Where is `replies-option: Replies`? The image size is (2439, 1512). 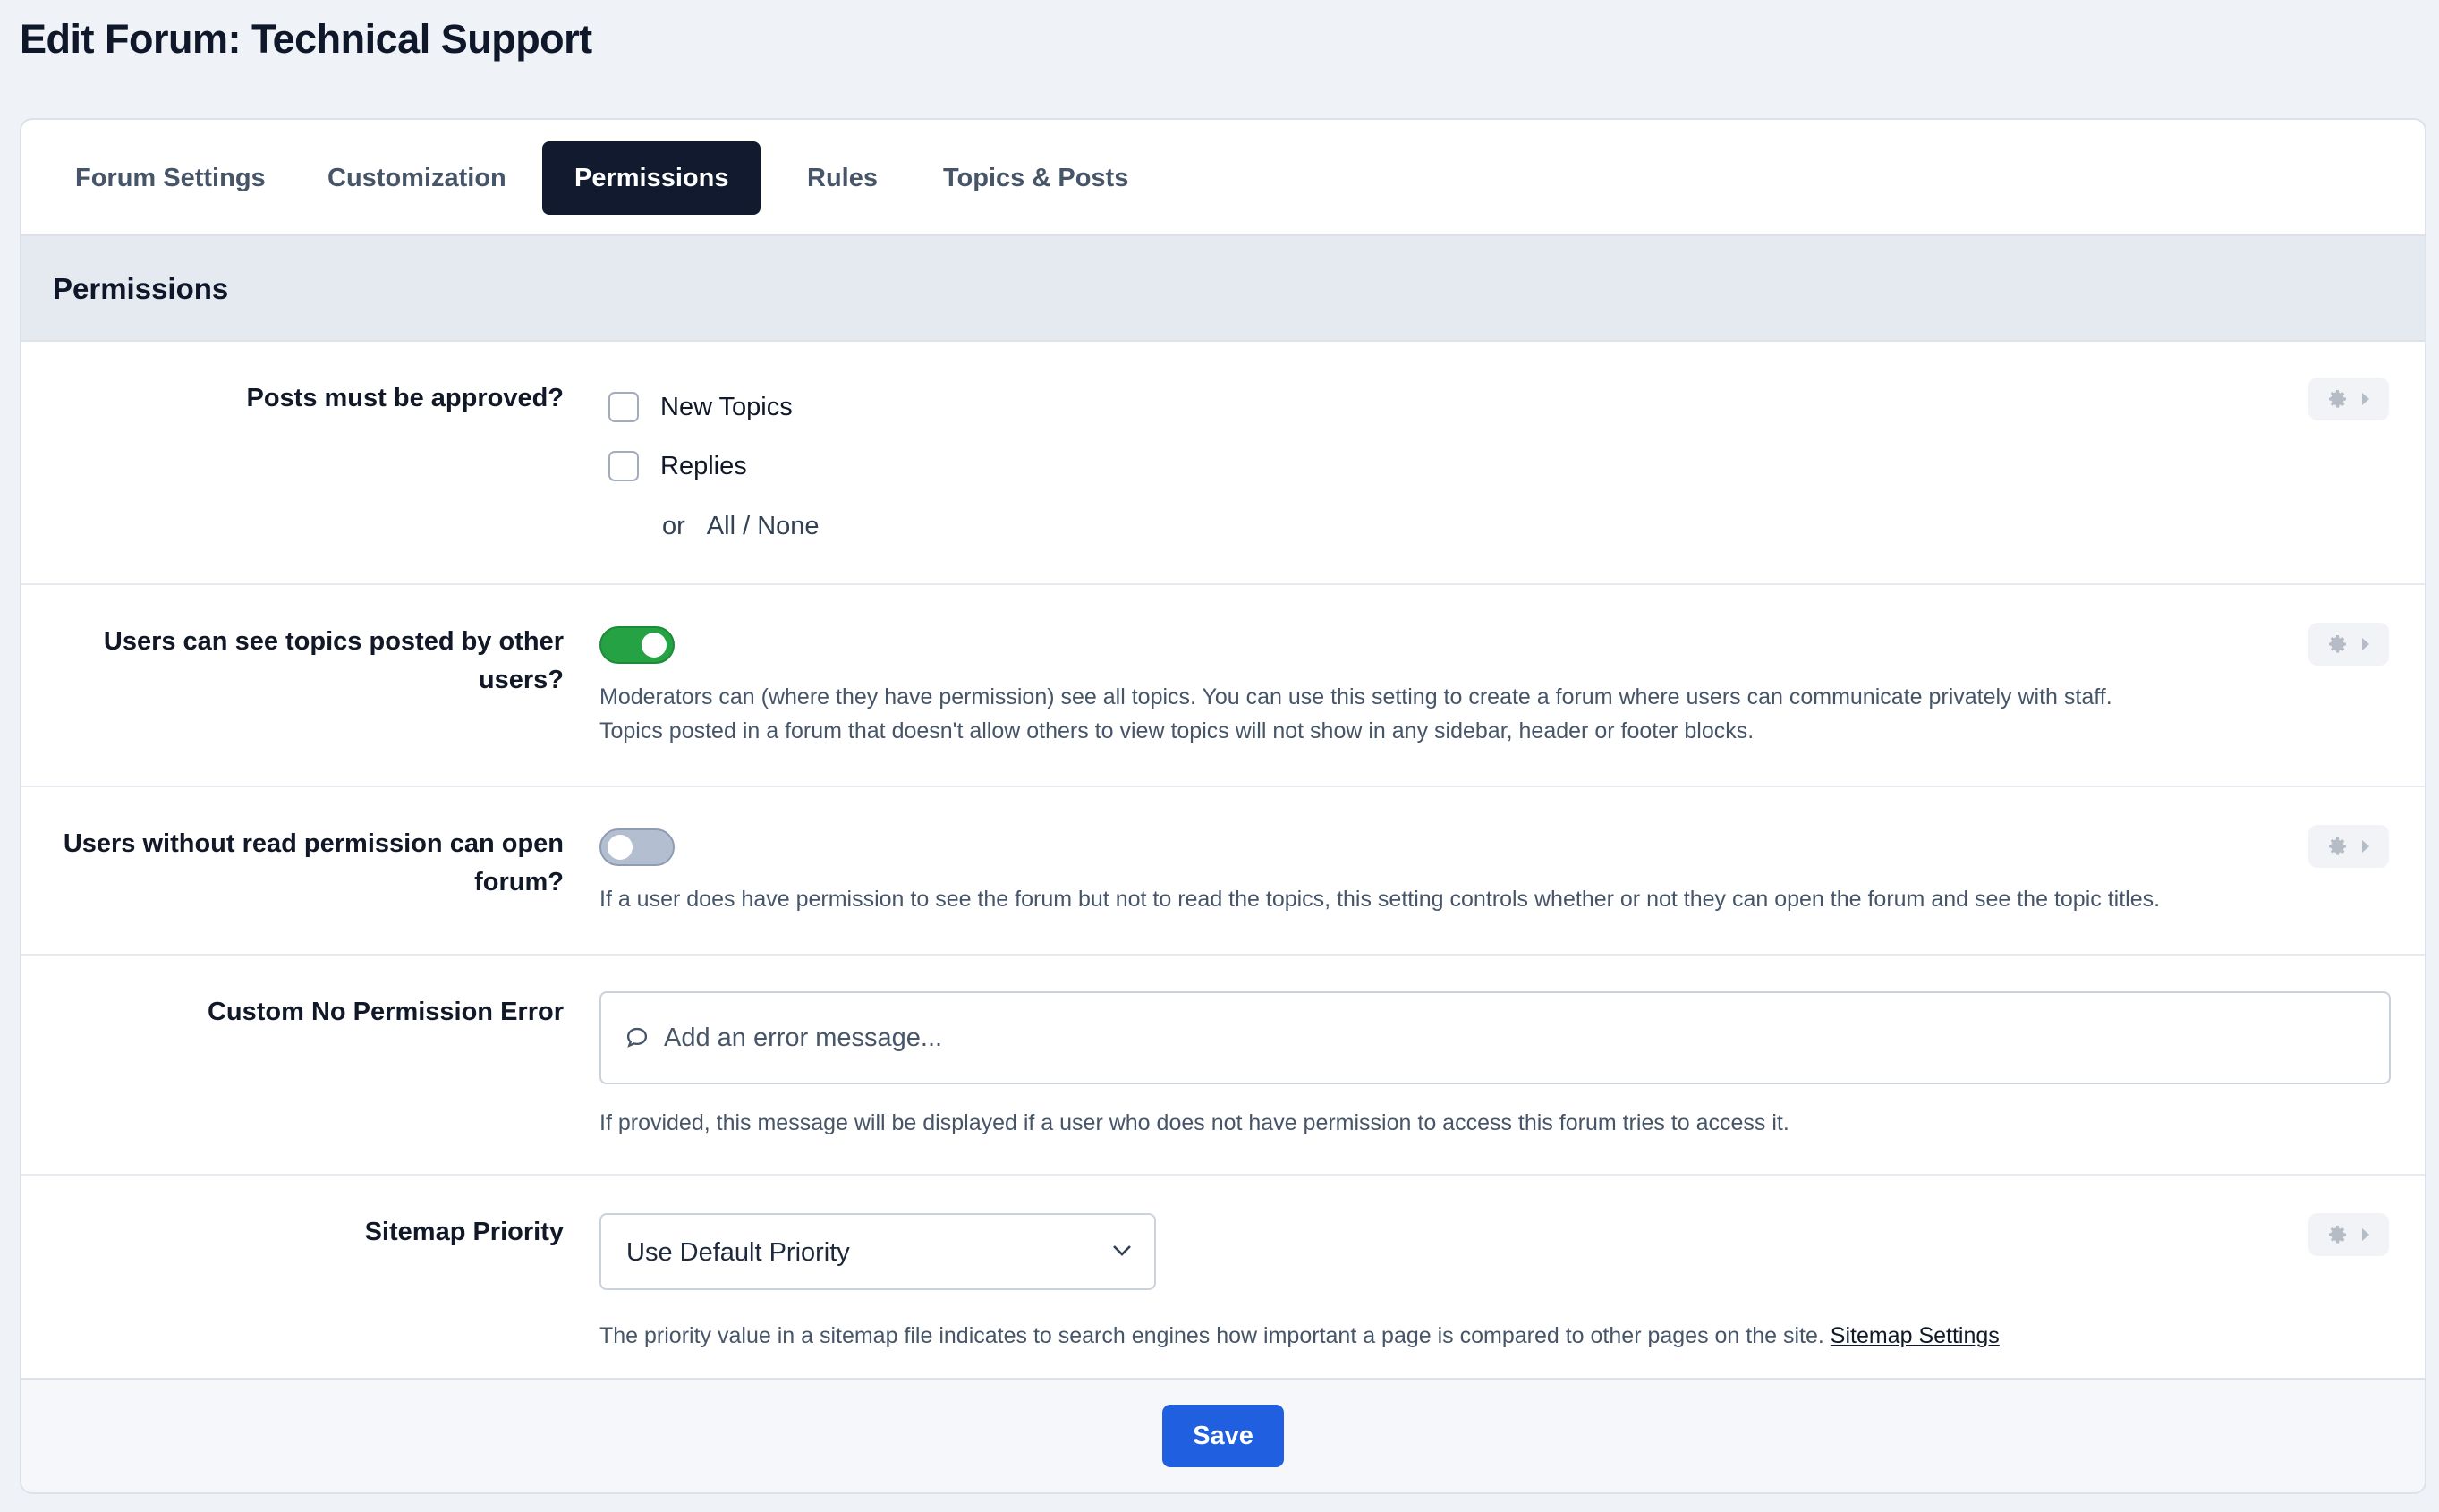 replies-option: Replies is located at coordinates (677, 466).